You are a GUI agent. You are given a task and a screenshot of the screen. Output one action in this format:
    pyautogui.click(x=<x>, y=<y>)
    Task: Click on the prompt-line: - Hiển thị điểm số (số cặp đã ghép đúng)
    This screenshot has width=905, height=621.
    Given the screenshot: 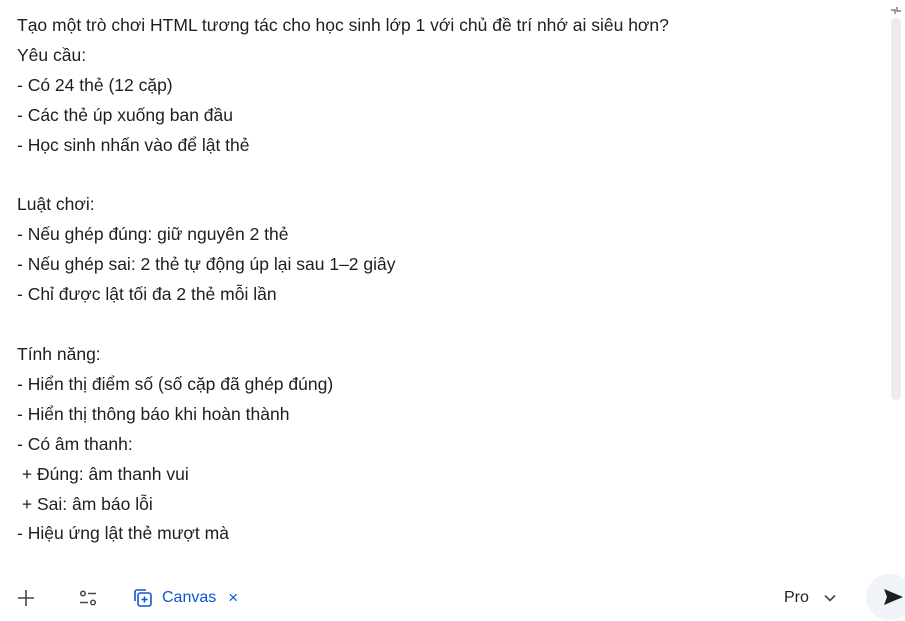 What is the action you would take?
    pyautogui.click(x=175, y=383)
    